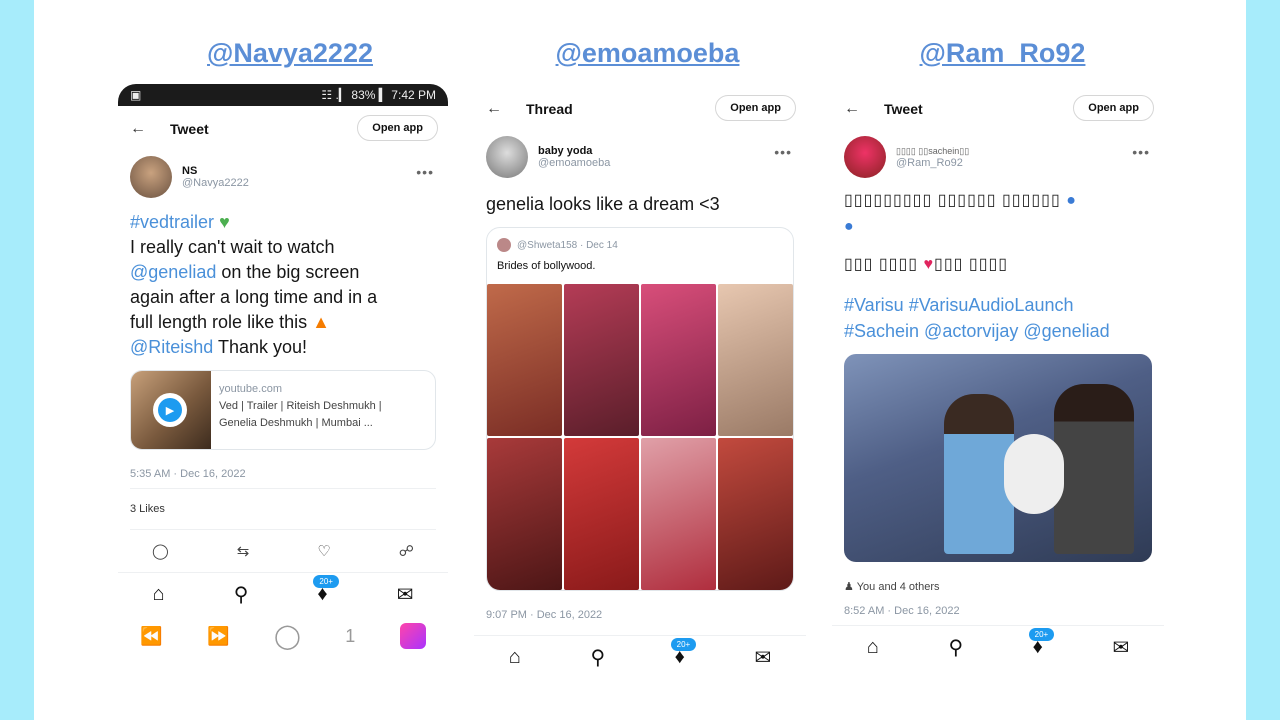 This screenshot has height=720, width=1280. I want to click on tweet-author: ▯▯▯▯ ▯▯sachein▯▯ @Ram_Ro92 •••, so click(998, 157).